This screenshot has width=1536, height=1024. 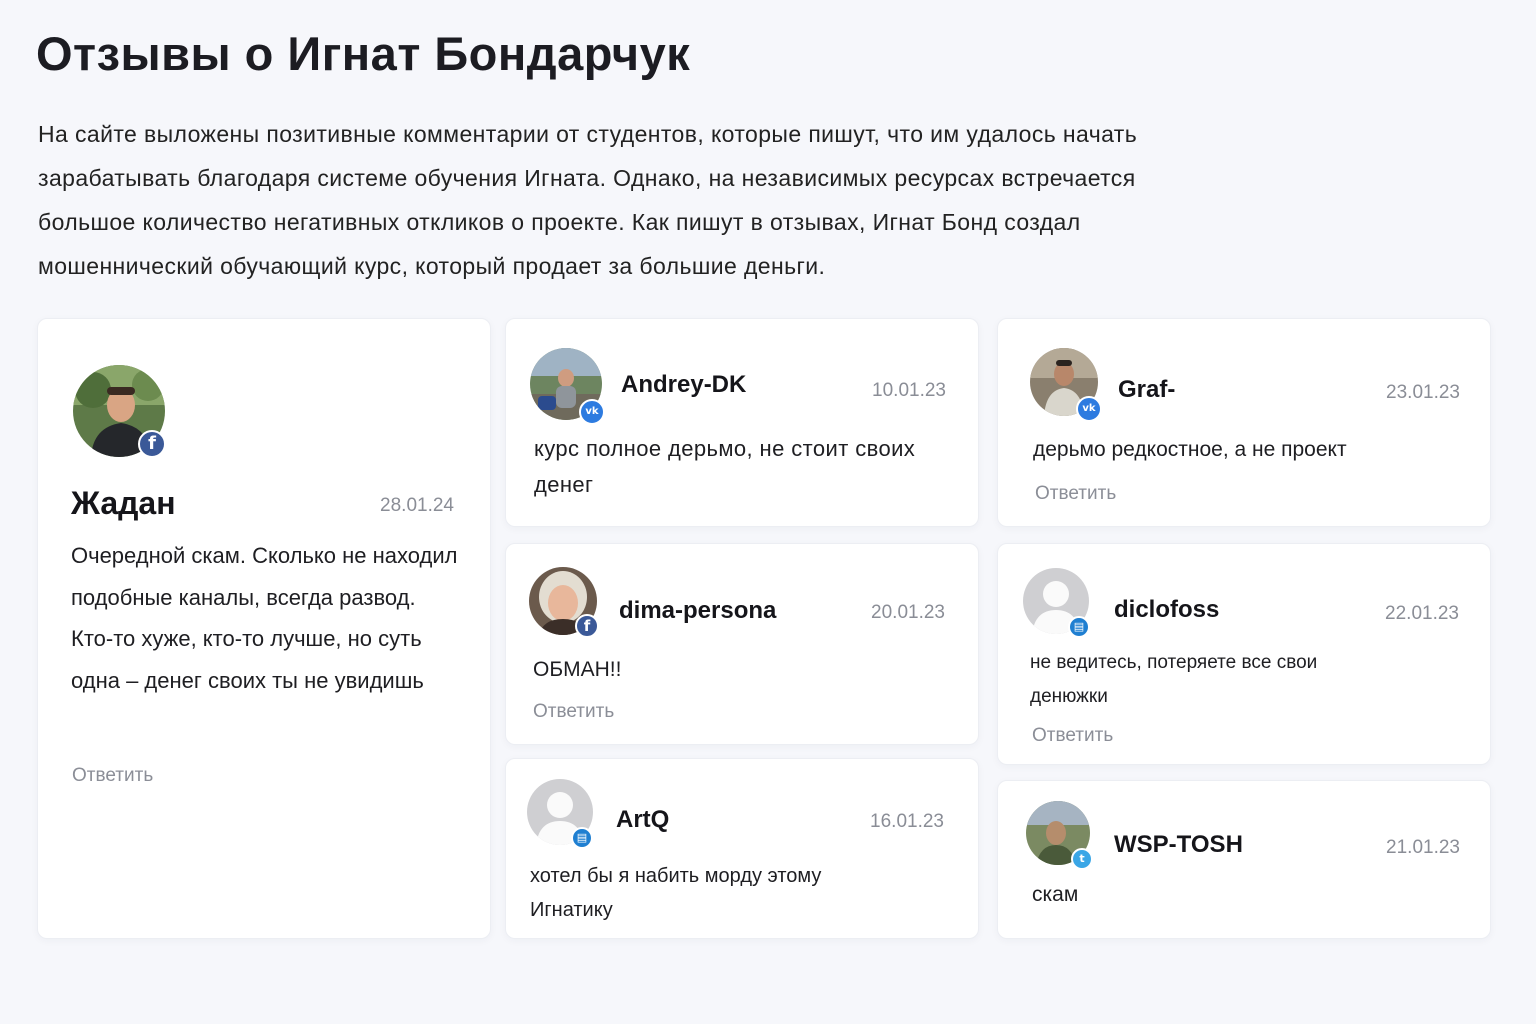 I want to click on review-card-dima-persona: f dima-persona 20.01.23 ОБМАН!! Ответить, so click(x=742, y=644).